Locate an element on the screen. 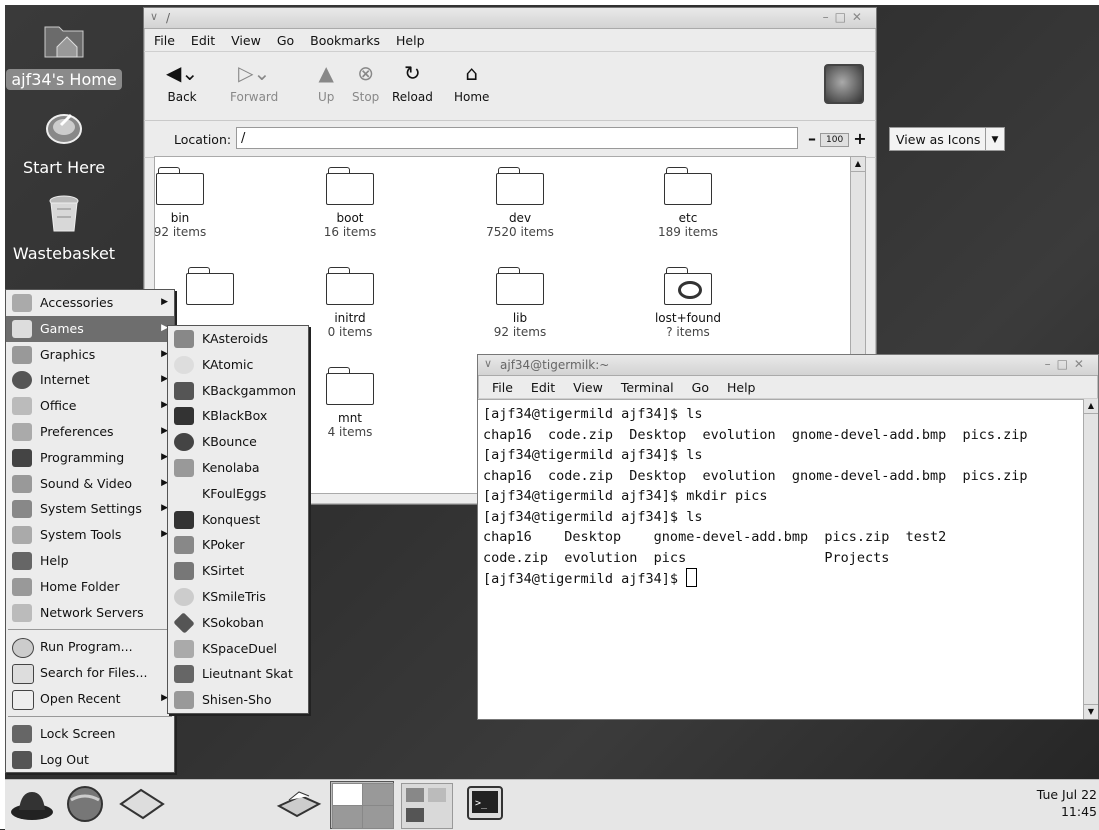 Image resolution: width=1099 pixels, height=830 pixels. menu-item-lock-screen: Lock Screen is located at coordinates (90, 734).